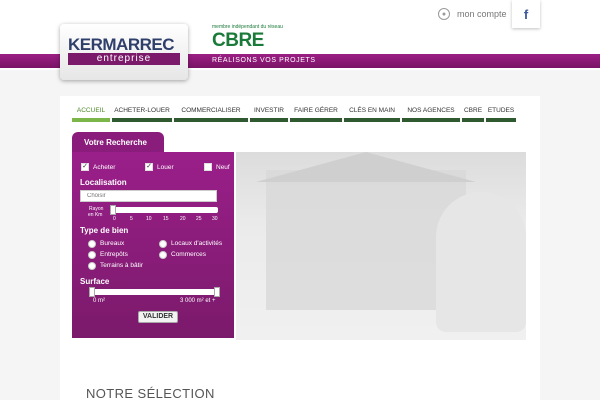  I want to click on neuf-checkbox, so click(208, 167).